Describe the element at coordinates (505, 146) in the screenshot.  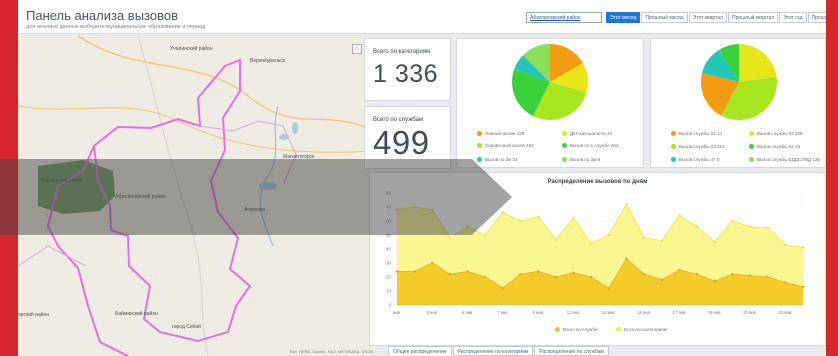
I see `cat-legend-item-3: Справочный вызов 452` at that location.